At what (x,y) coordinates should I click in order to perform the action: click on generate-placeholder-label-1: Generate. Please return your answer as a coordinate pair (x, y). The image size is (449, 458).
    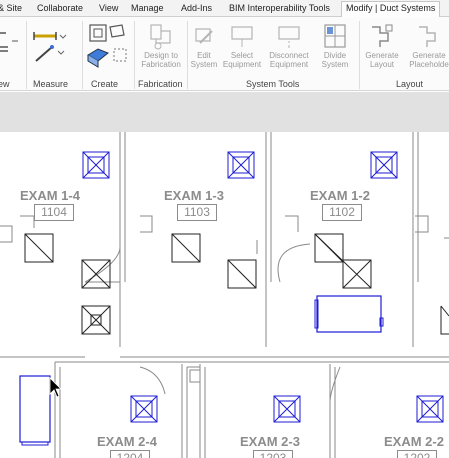
    Looking at the image, I should click on (429, 55).